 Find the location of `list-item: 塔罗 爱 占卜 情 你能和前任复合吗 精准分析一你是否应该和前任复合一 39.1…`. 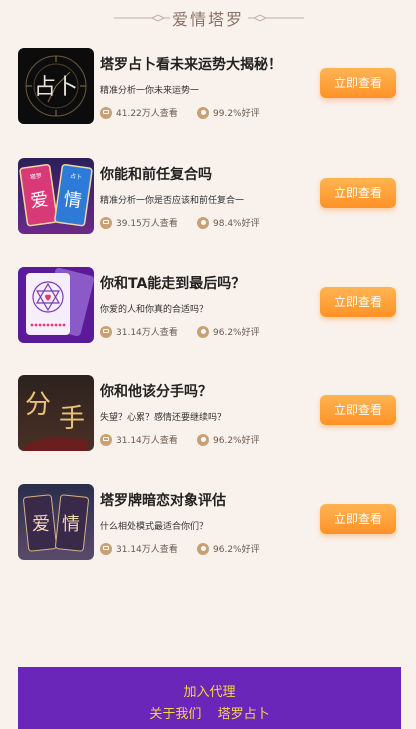

list-item: 塔罗 爱 占卜 情 你能和前任复合吗 精准分析一你是否应该和前任复合一 39.1… is located at coordinates (210, 198).